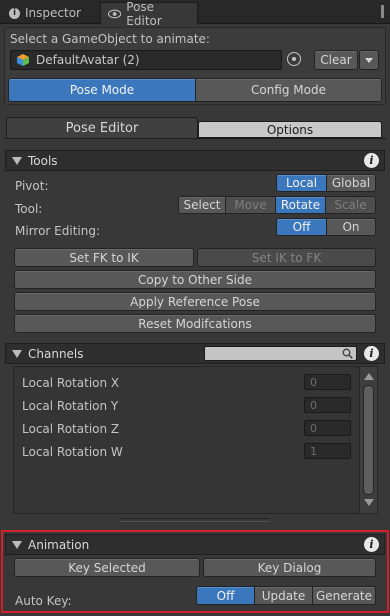  I want to click on scroll-down-icon, so click(369, 502).